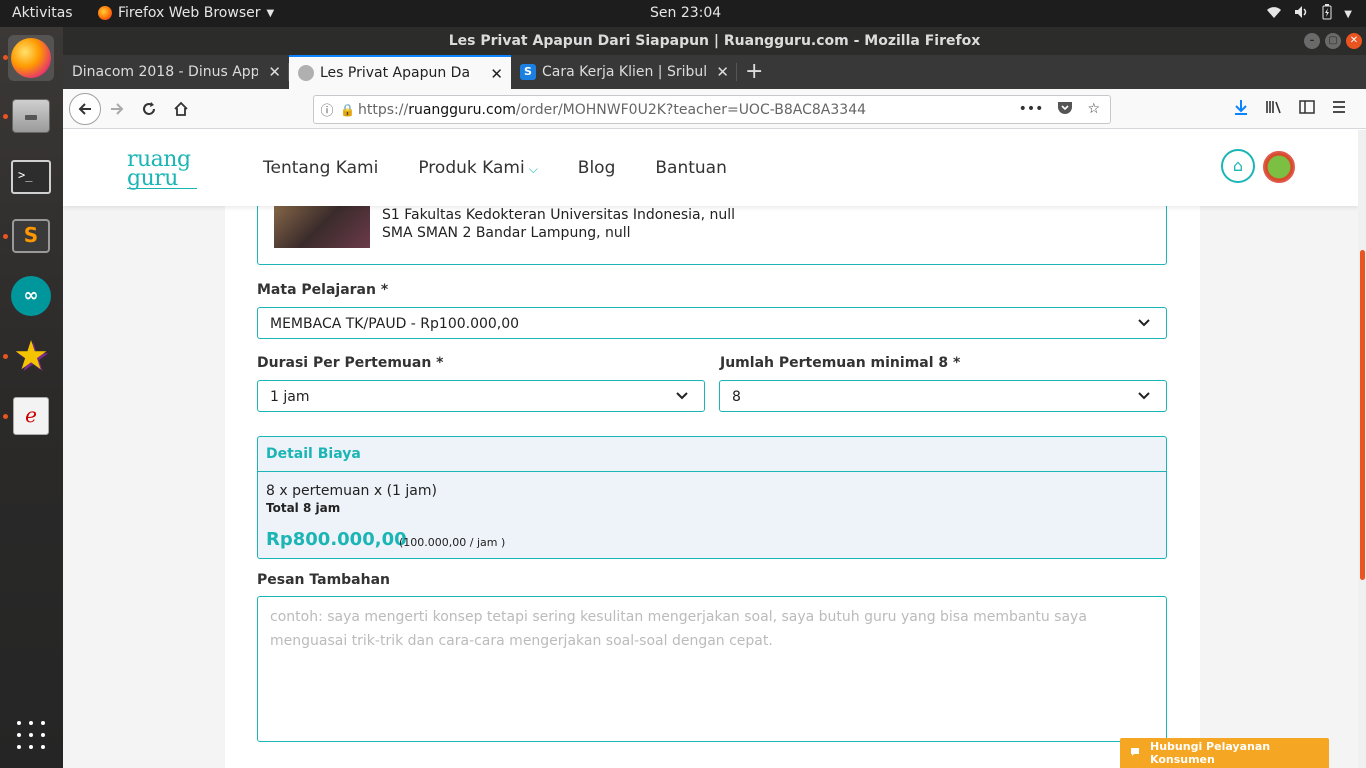 The image size is (1366, 768). I want to click on window-controls: – ▢ ✕, so click(1333, 41).